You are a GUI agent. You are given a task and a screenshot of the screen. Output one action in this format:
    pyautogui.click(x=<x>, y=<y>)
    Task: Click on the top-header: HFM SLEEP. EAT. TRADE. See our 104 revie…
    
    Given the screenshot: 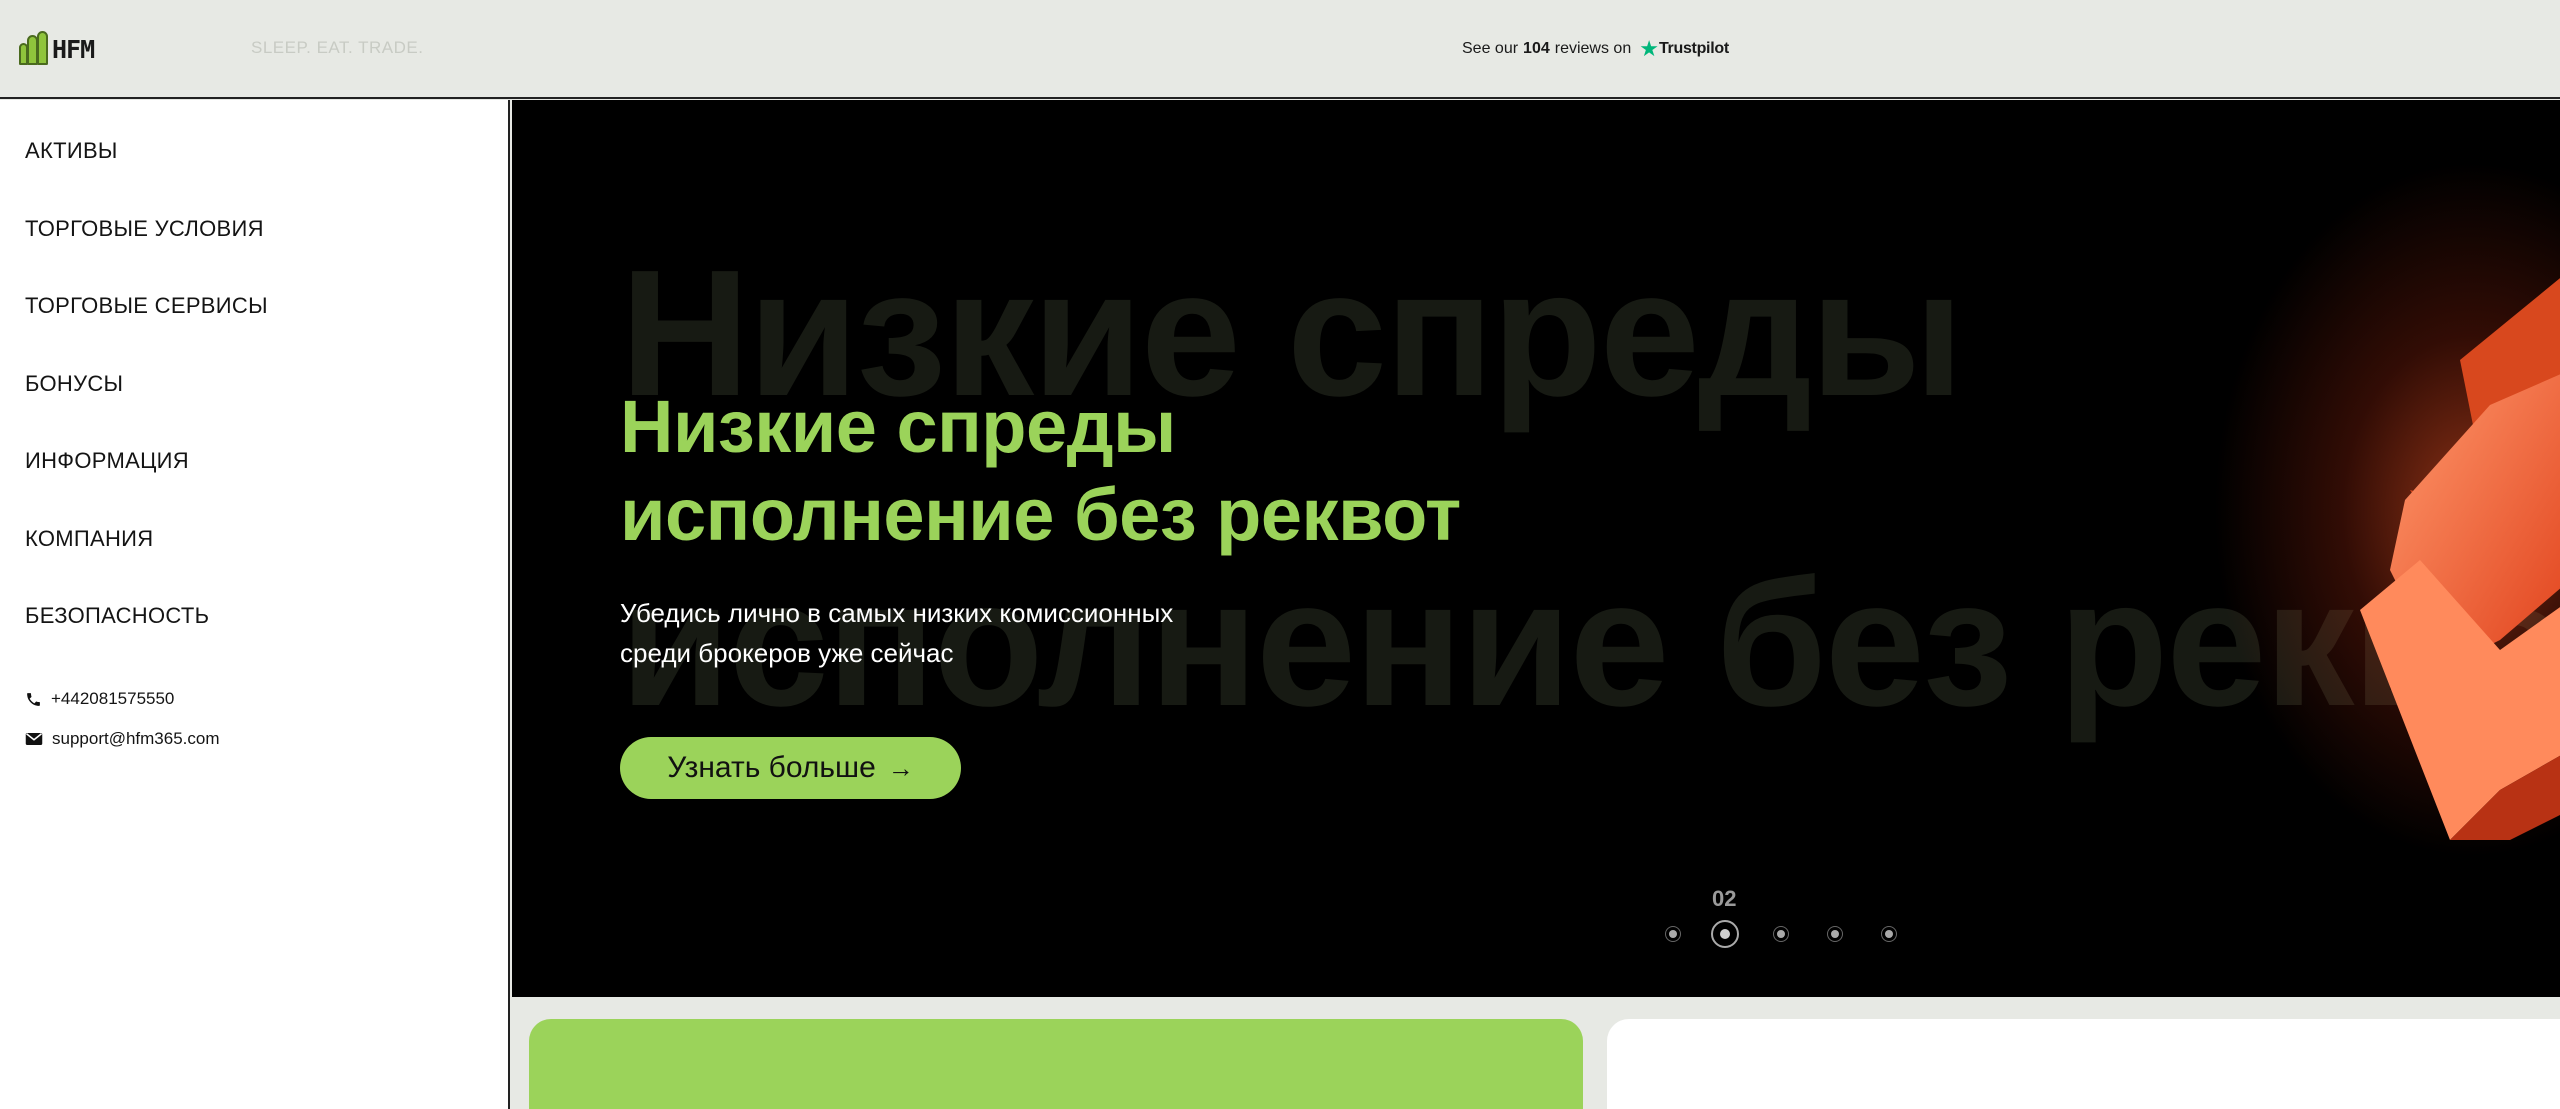 What is the action you would take?
    pyautogui.click(x=1280, y=49)
    